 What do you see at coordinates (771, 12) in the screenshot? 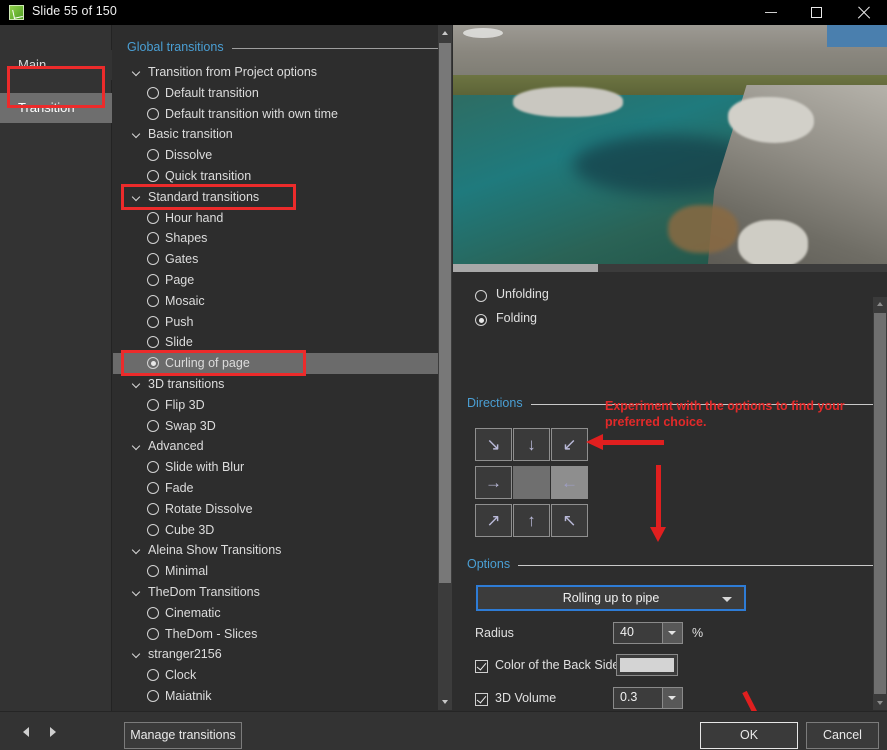
I see `minimize-icon` at bounding box center [771, 12].